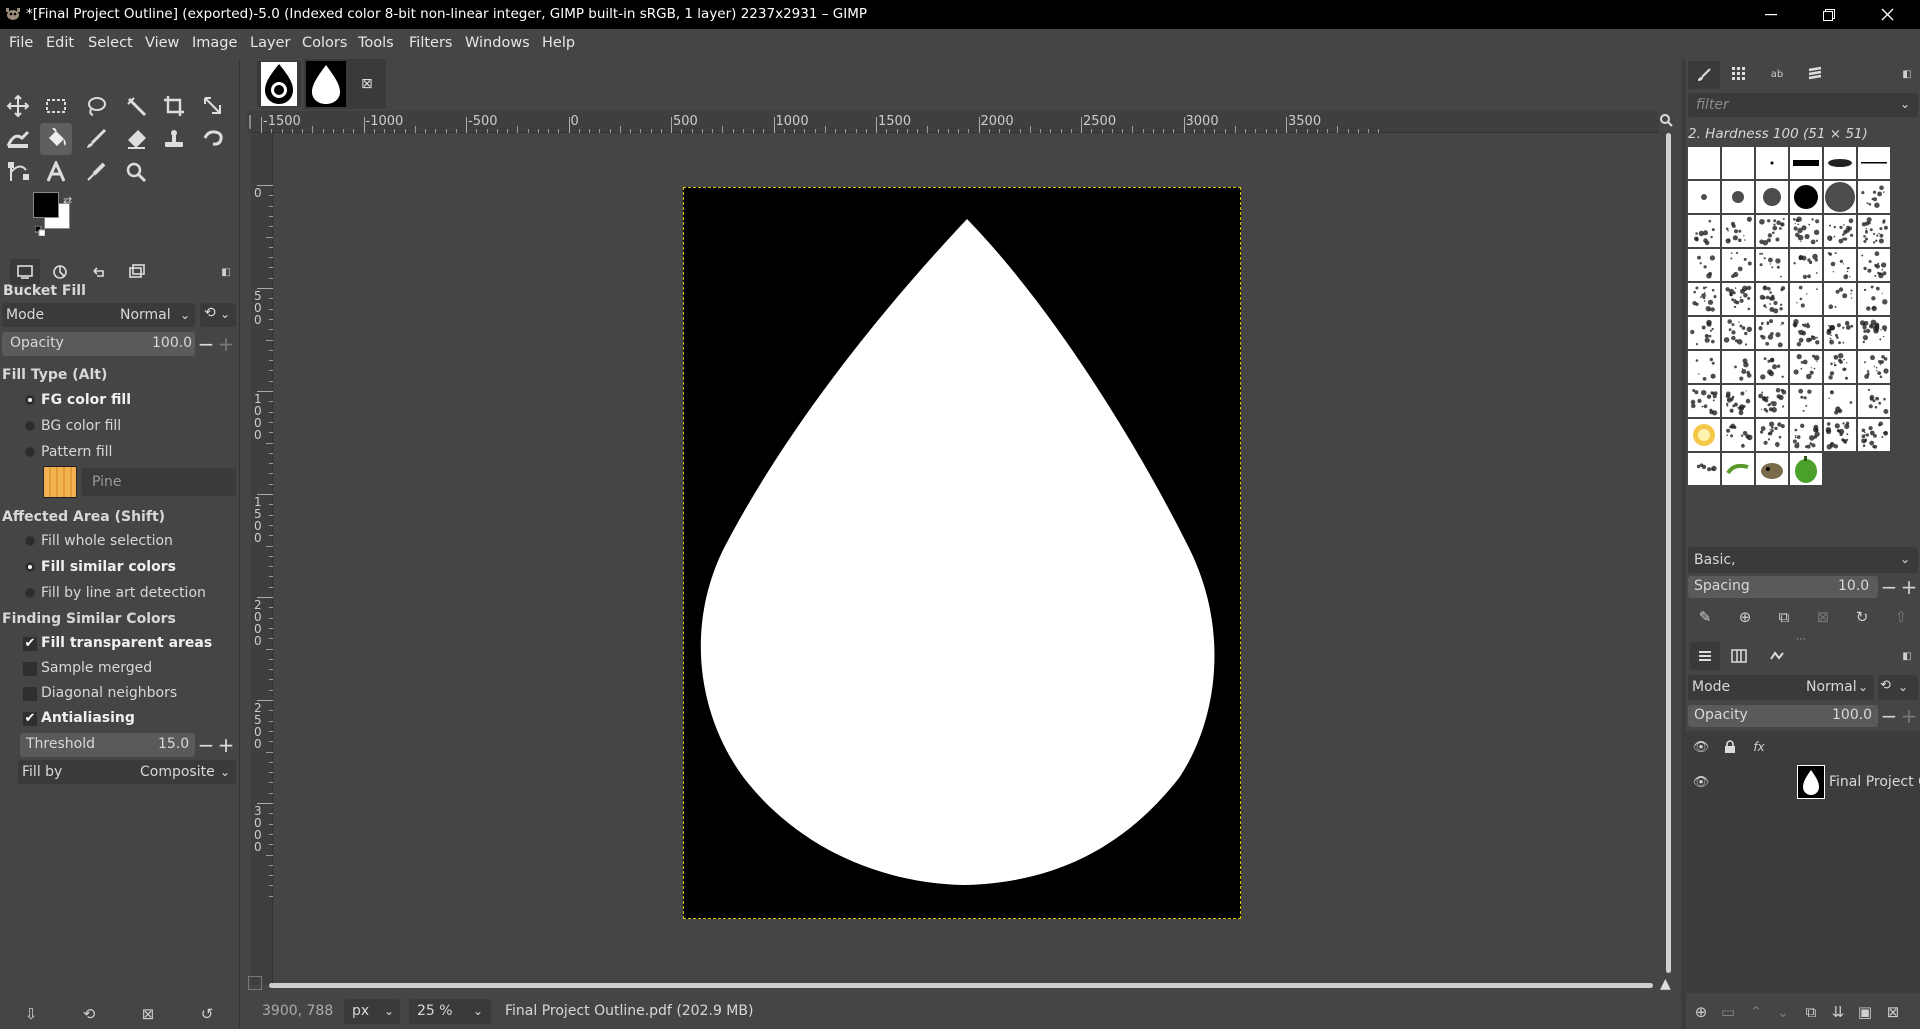 The height and width of the screenshot is (1029, 1920). What do you see at coordinates (96, 172) in the screenshot?
I see `color-picker-tool-icon` at bounding box center [96, 172].